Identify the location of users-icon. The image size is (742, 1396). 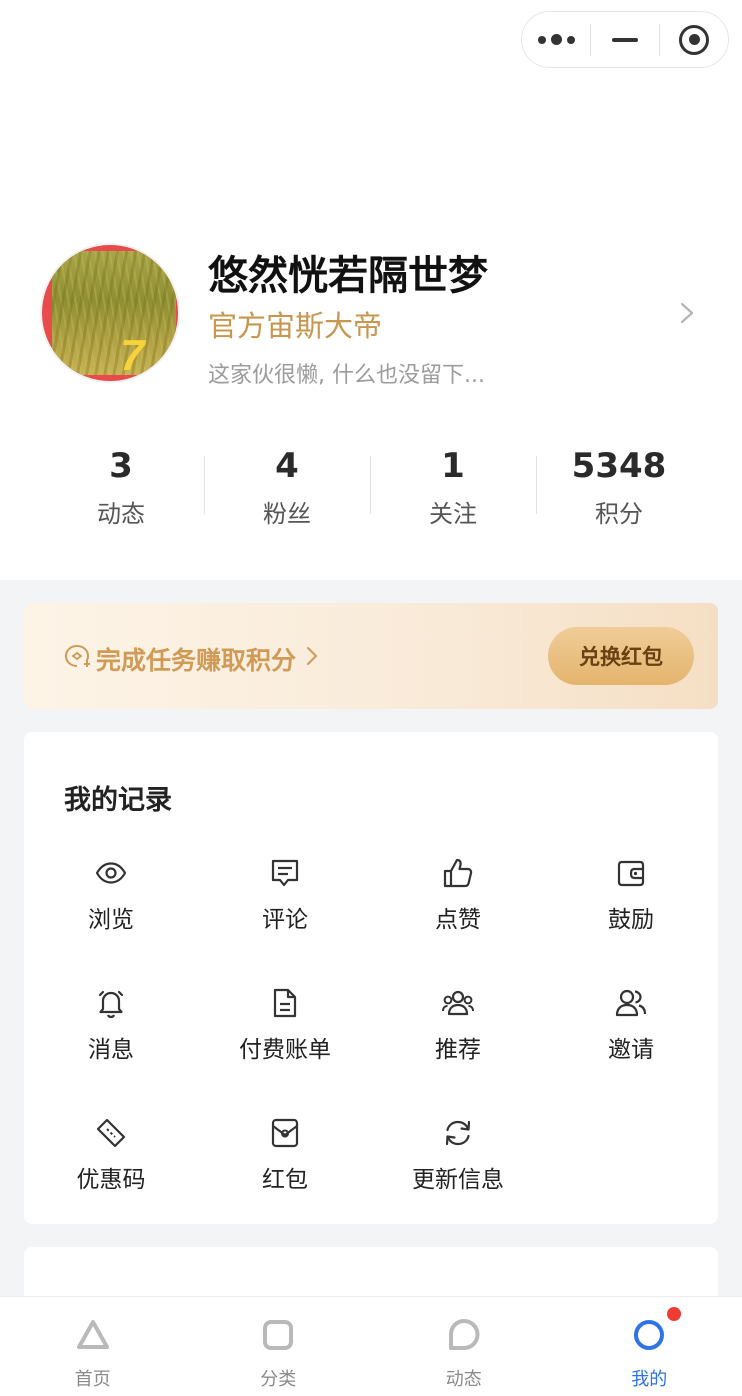
(631, 1003).